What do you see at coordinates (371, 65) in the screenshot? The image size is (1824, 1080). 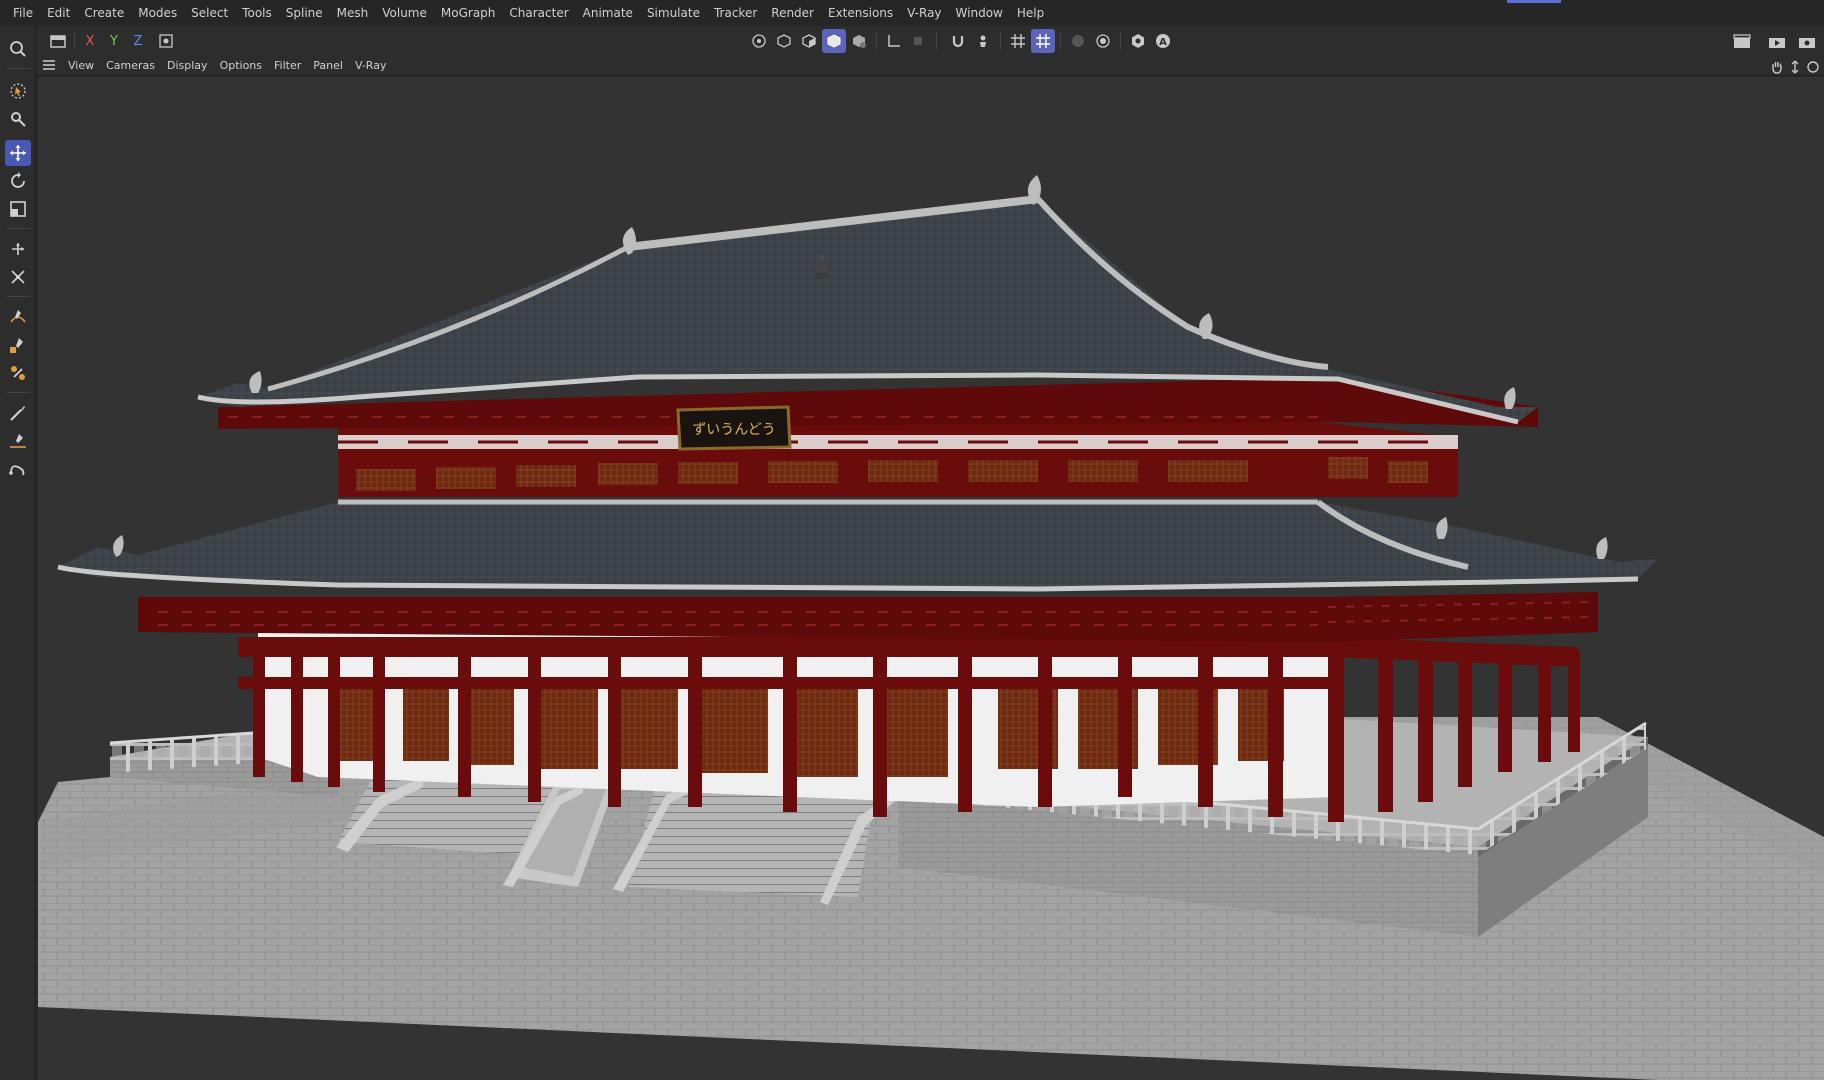 I see `viewport-menu-vray: V-Ray` at bounding box center [371, 65].